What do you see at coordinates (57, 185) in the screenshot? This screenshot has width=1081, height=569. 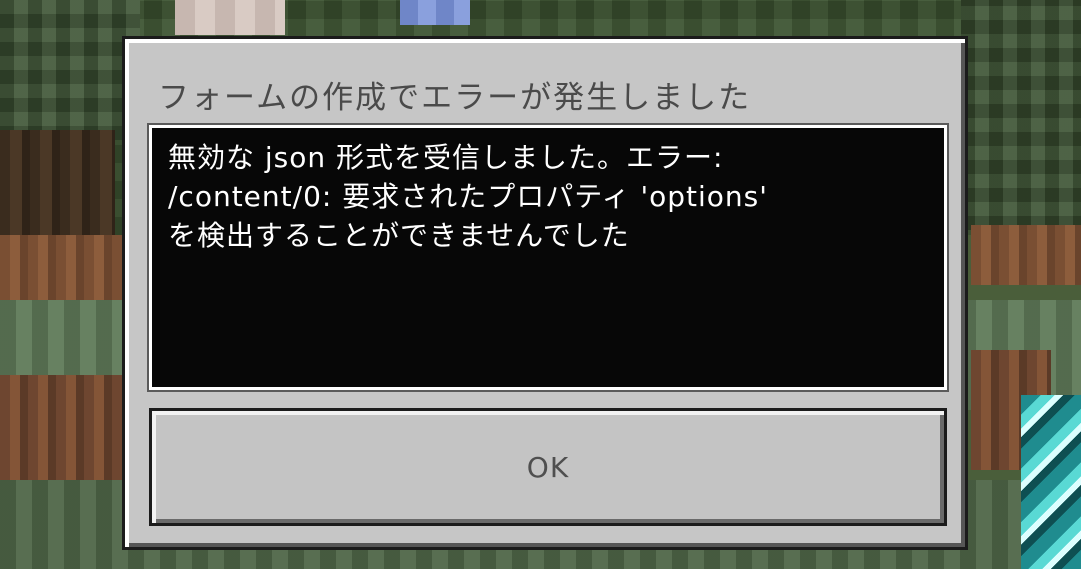 I see `tree-trunk` at bounding box center [57, 185].